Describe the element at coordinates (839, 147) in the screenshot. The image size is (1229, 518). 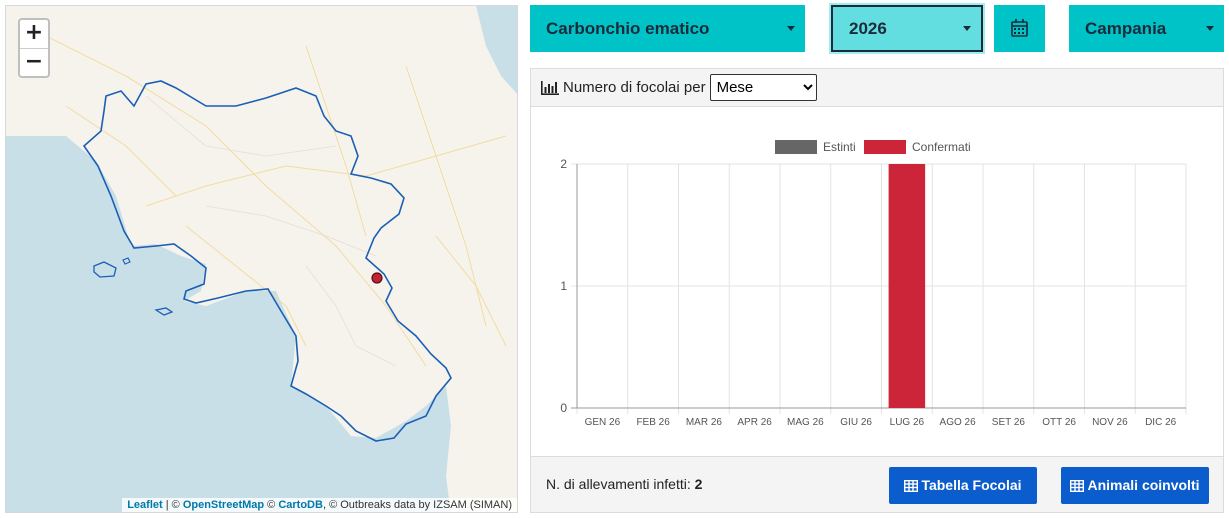
I see `legend-label: Estinti` at that location.